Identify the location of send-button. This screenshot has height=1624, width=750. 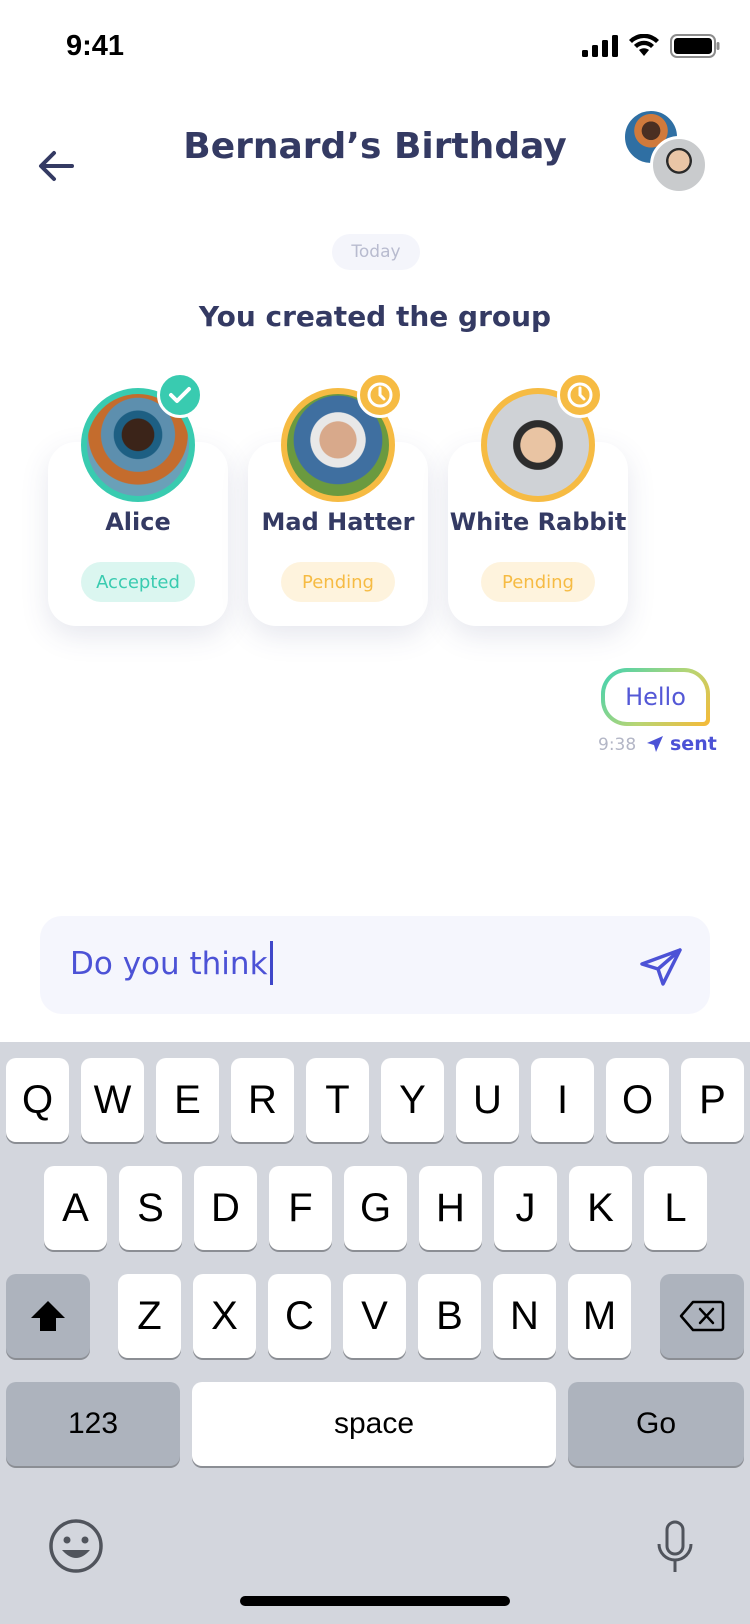
(661, 967).